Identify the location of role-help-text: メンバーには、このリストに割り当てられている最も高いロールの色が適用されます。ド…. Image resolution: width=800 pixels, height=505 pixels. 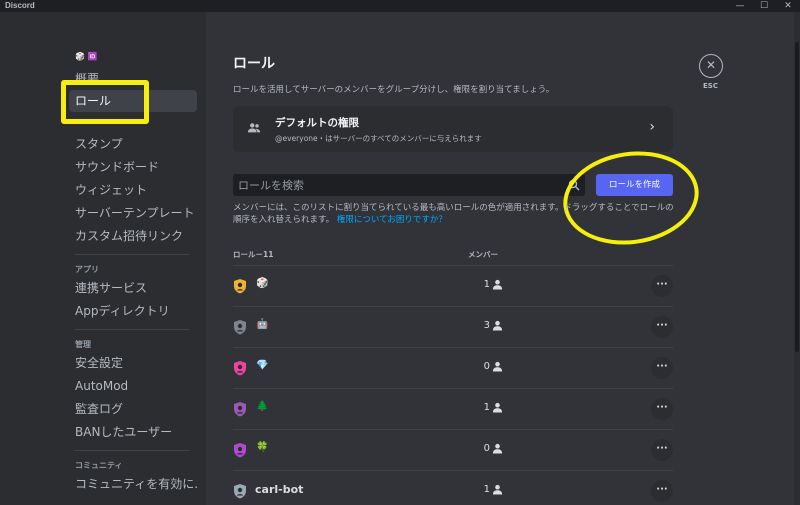
(455, 214).